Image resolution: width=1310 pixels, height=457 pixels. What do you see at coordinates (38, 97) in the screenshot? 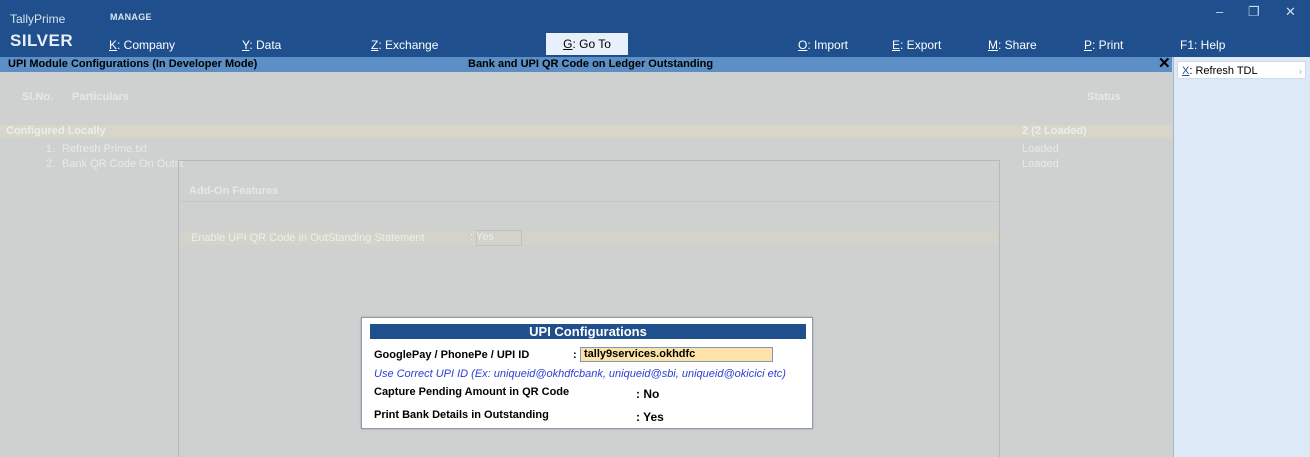
I see `col-header-slno: Sl.No.` at bounding box center [38, 97].